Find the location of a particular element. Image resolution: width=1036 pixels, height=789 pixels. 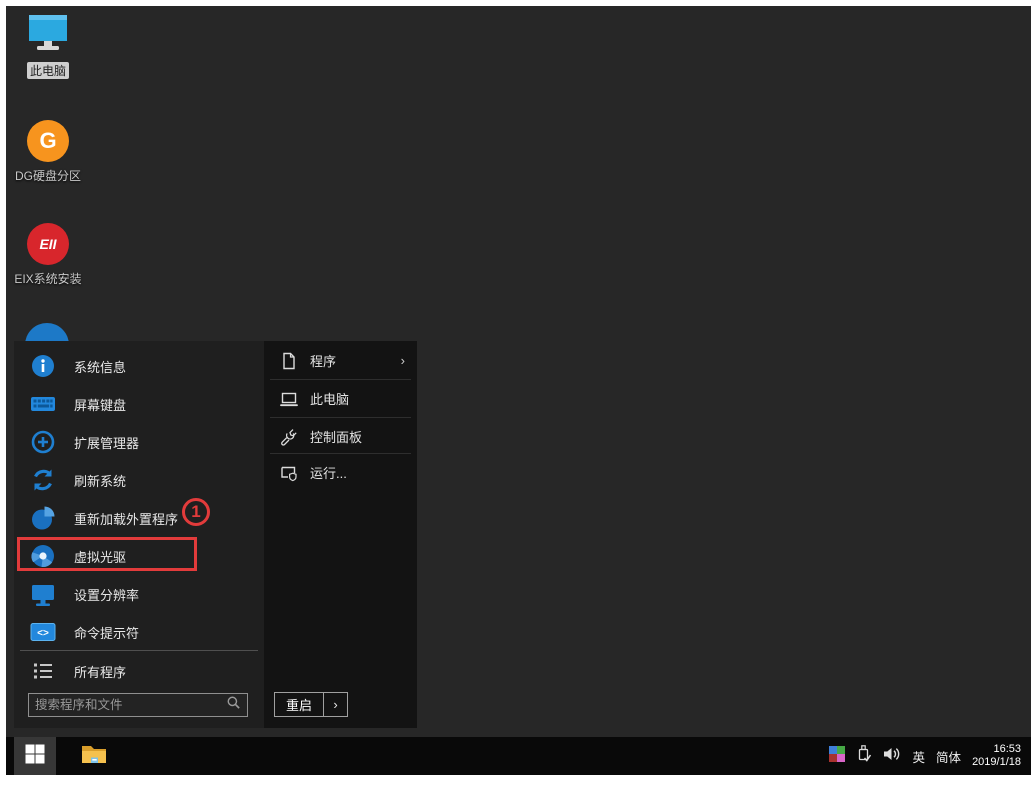

system-tray: 英 简体 16:53 2019/1/18 is located at coordinates (929, 756).